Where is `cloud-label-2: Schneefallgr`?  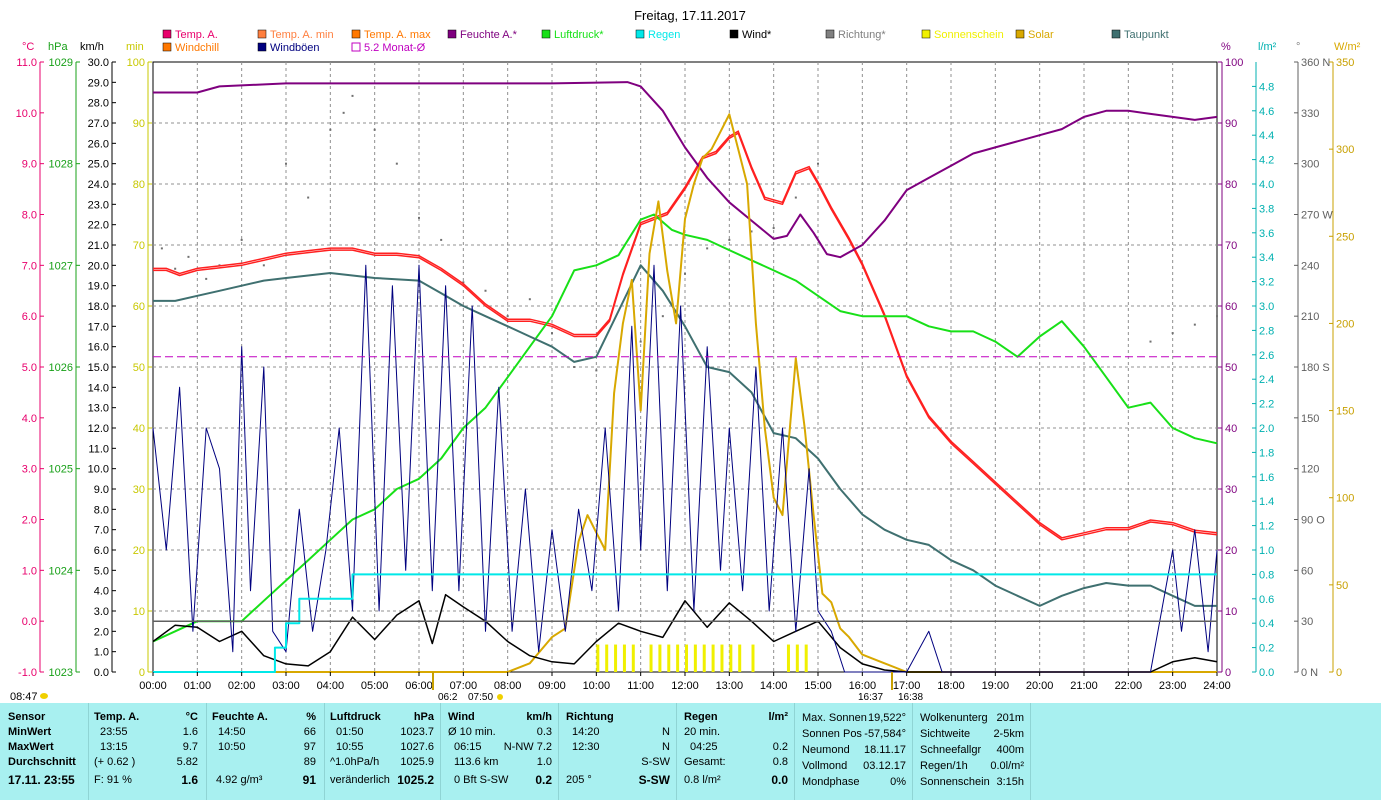
cloud-label-2: Schneefallgr is located at coordinates (951, 750).